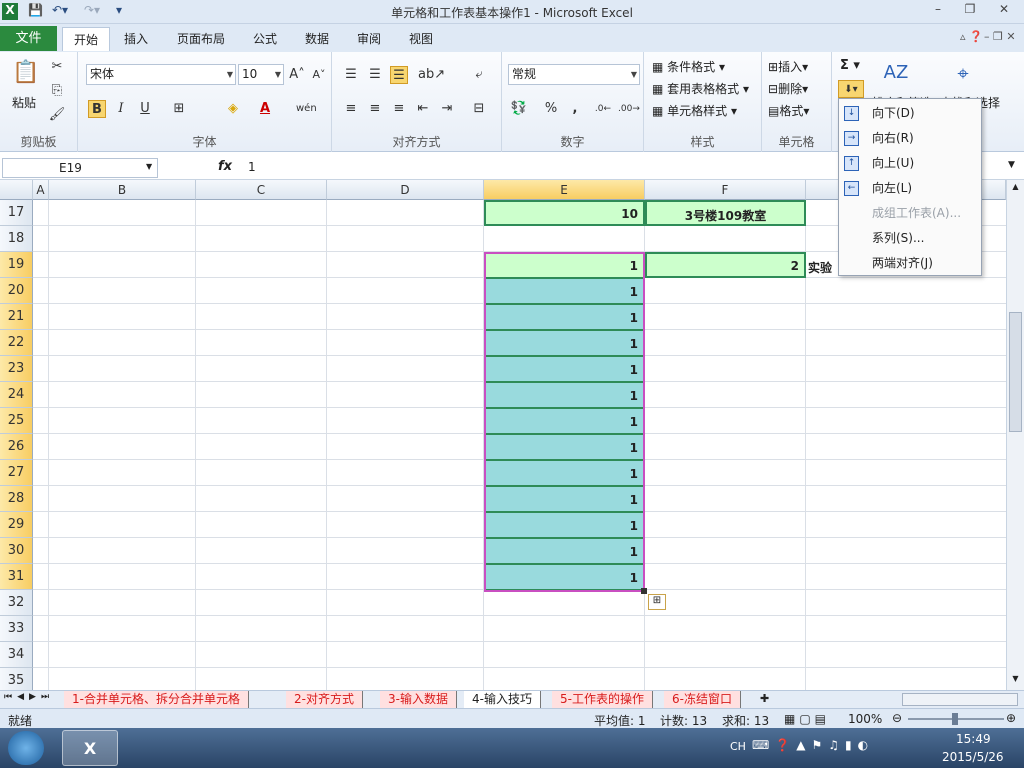  Describe the element at coordinates (910, 138) in the screenshot. I see `fill-right-item: → 向右(R)` at that location.